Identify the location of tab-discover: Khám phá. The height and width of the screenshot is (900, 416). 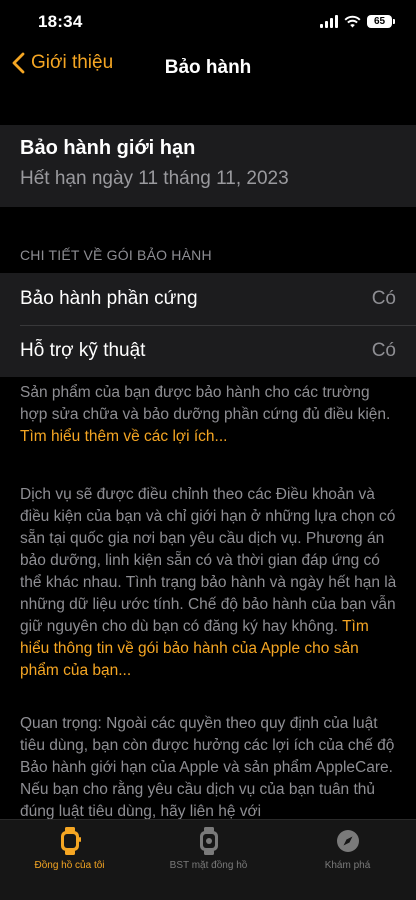
(347, 848).